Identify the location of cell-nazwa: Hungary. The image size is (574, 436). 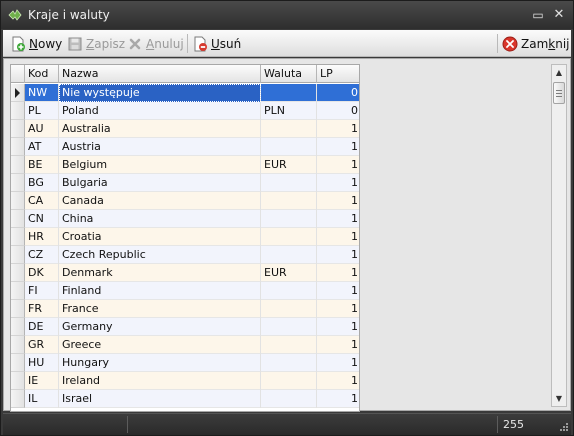
(160, 363).